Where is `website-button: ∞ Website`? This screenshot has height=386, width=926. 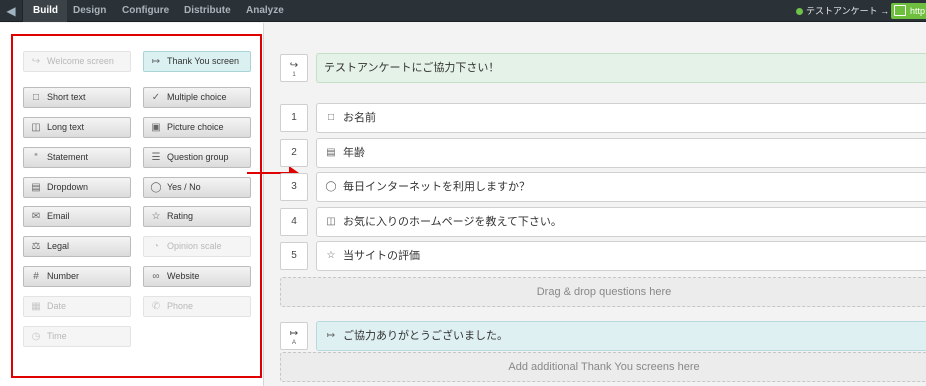
website-button: ∞ Website is located at coordinates (197, 276).